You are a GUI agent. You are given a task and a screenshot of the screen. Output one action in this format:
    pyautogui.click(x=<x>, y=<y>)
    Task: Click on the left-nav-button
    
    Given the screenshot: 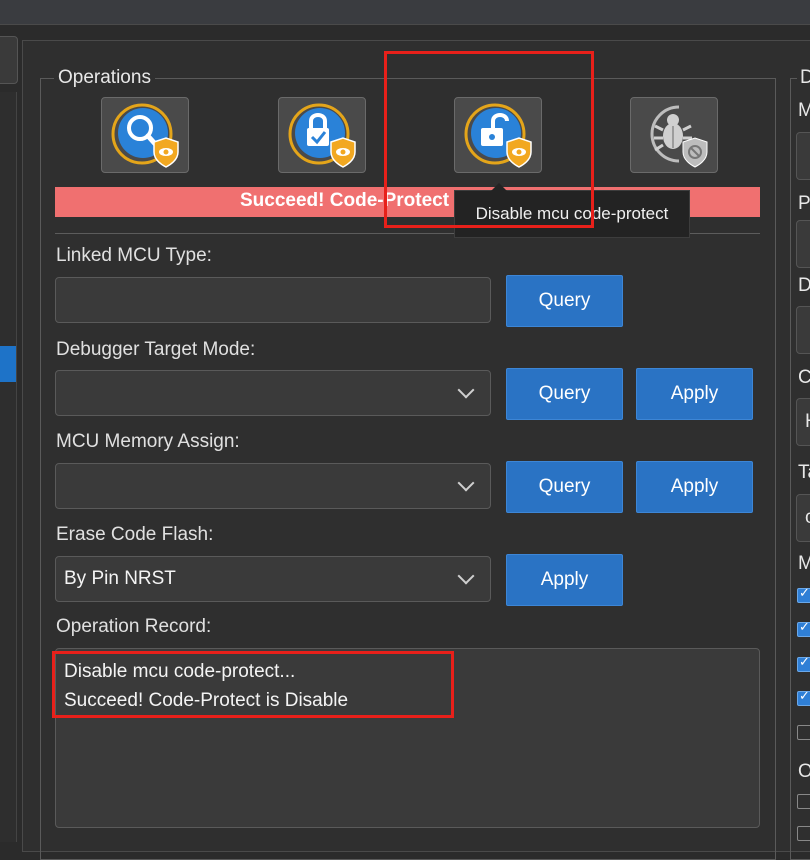 What is the action you would take?
    pyautogui.click(x=9, y=60)
    